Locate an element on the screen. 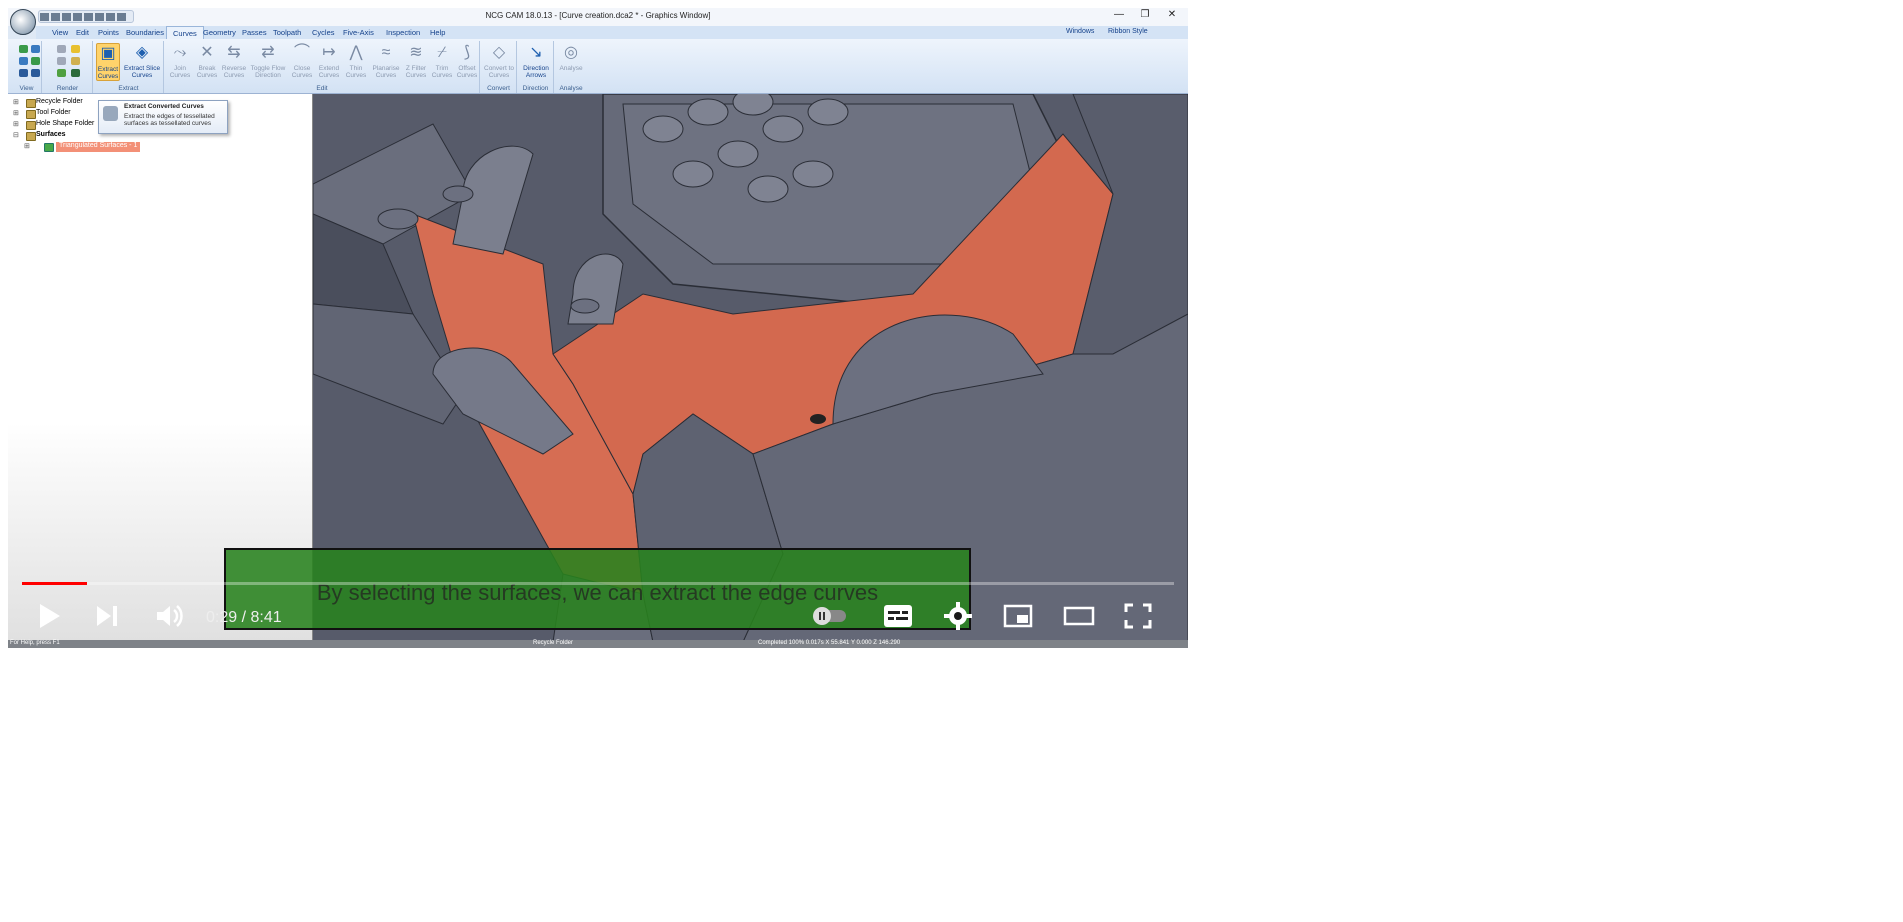 The height and width of the screenshot is (922, 1903). offset-icon: ⟆ is located at coordinates (467, 52).